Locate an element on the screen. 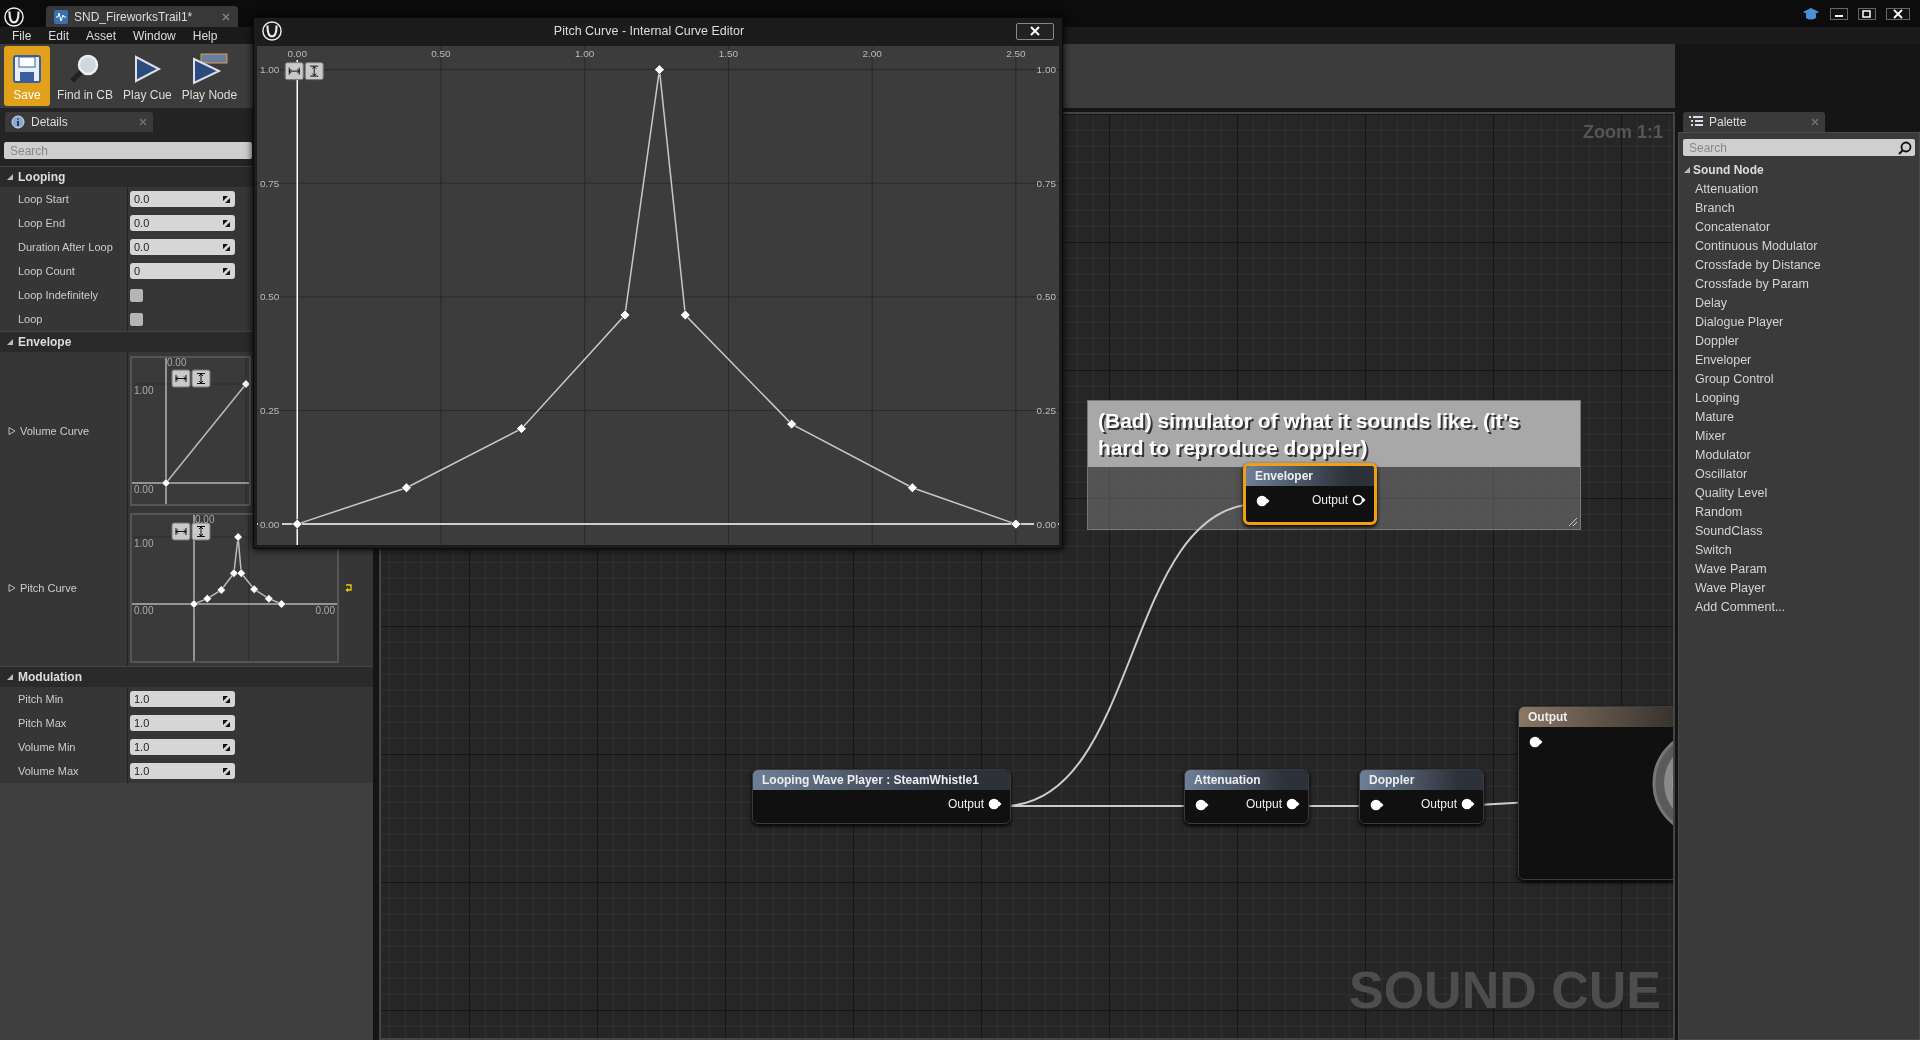 This screenshot has width=1920, height=1040. x-tick-label: 2.50 is located at coordinates (1016, 53).